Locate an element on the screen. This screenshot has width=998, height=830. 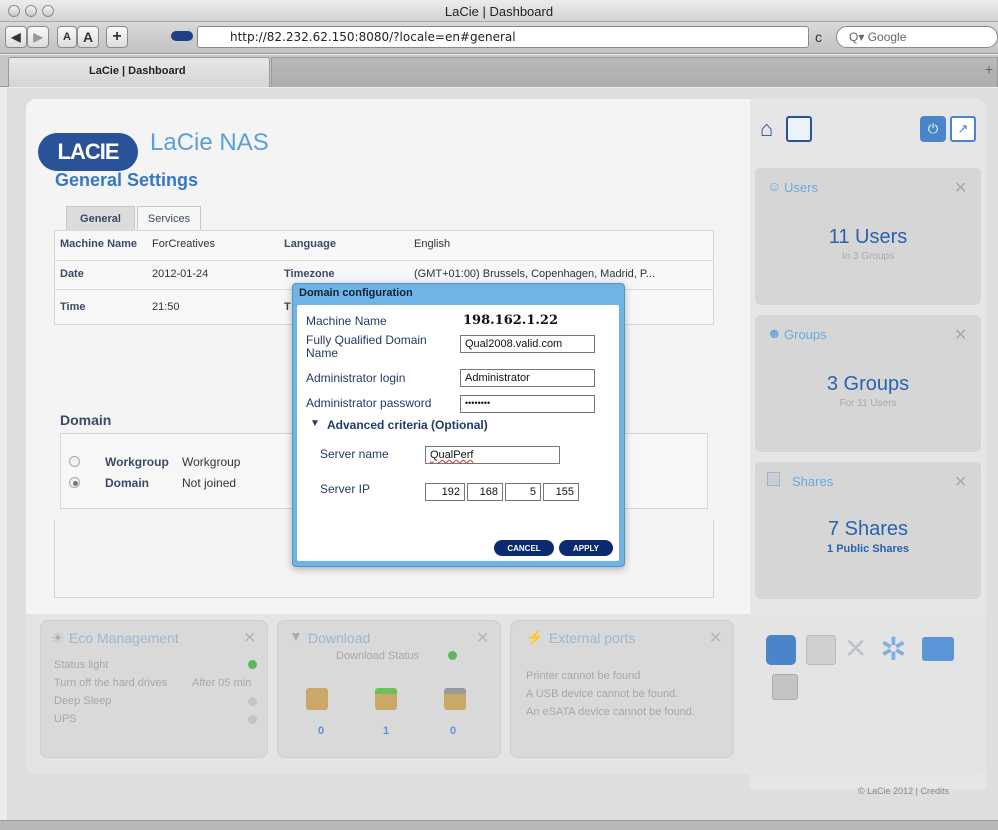
row-divider is located at coordinates (384, 260).